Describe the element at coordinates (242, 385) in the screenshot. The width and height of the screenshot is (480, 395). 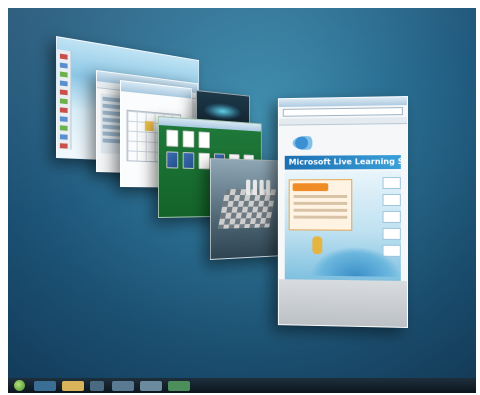
I see `taskbar` at that location.